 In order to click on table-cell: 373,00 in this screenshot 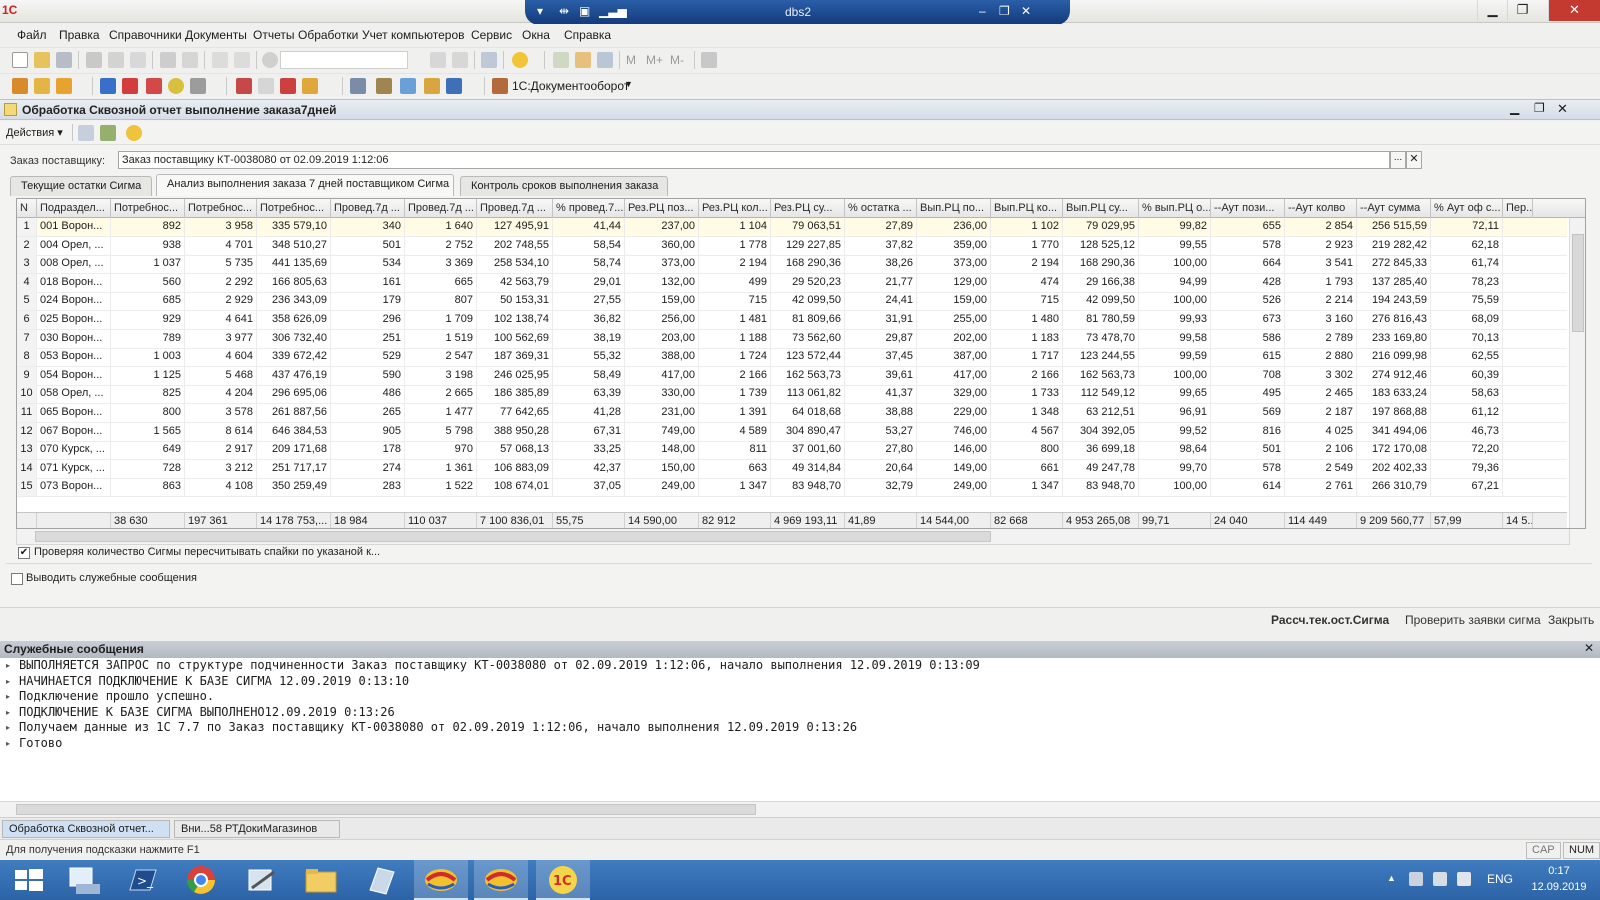, I will do `click(662, 264)`.